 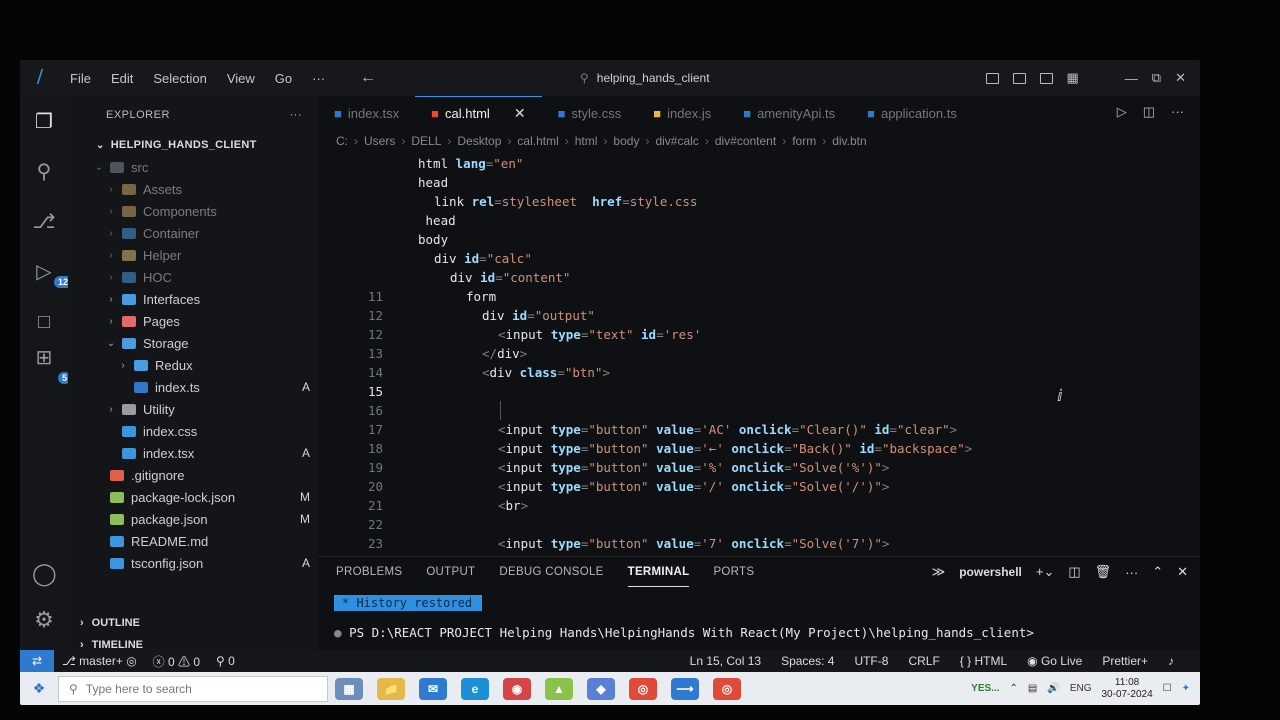 What do you see at coordinates (193, 189) in the screenshot?
I see `tree-item: › Assets` at bounding box center [193, 189].